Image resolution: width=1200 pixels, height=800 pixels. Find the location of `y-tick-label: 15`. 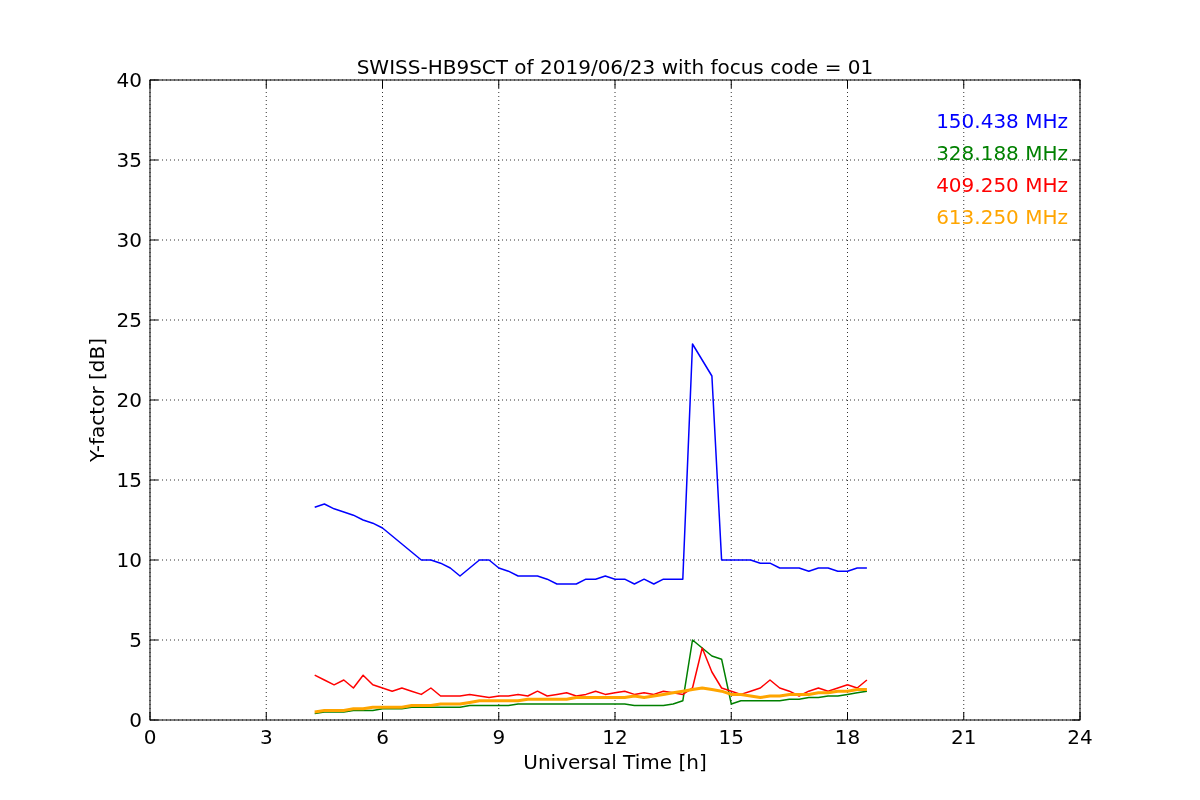

y-tick-label: 15 is located at coordinates (129, 480).